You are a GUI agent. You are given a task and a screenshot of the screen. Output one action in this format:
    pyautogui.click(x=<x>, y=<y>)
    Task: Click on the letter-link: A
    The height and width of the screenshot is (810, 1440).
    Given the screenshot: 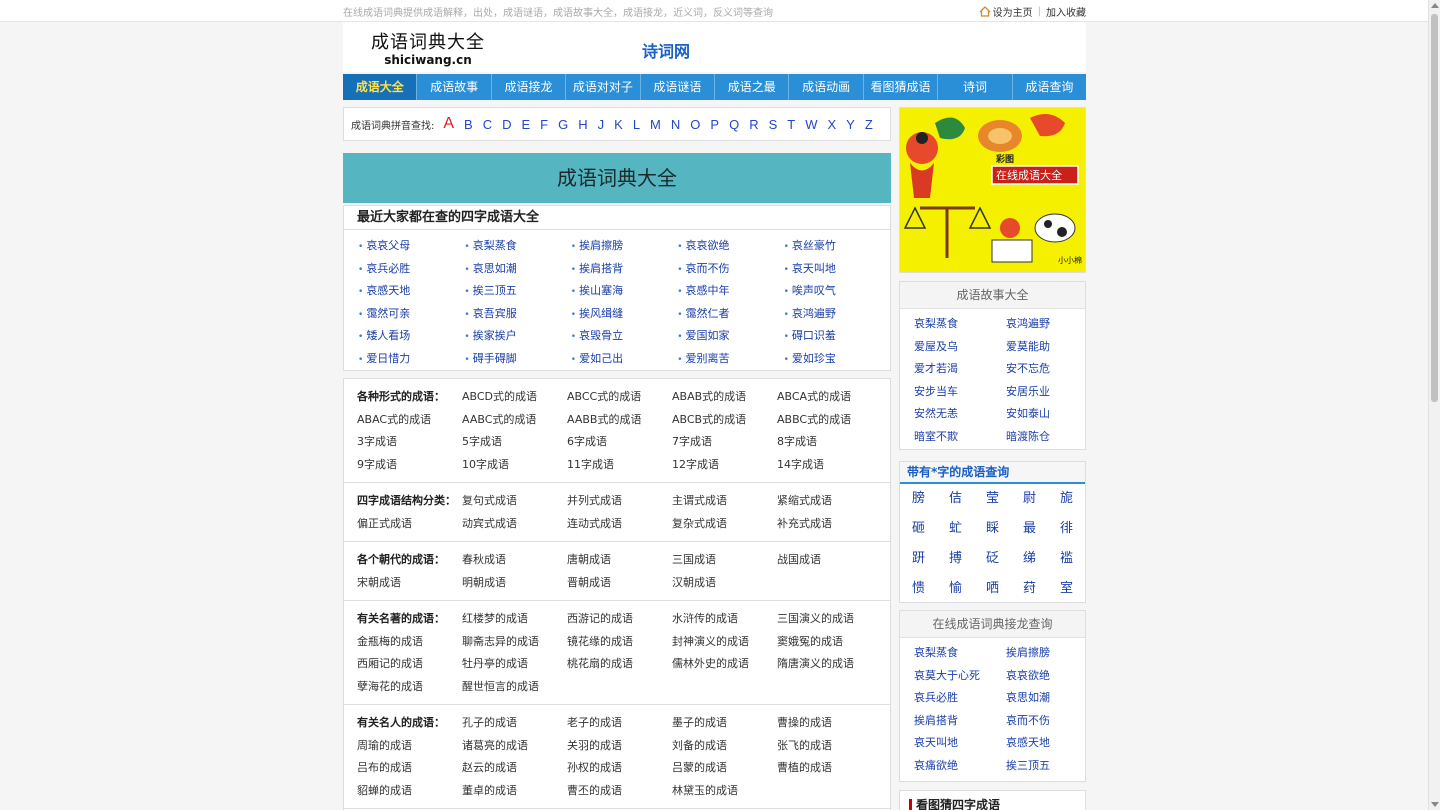 What is the action you would take?
    pyautogui.click(x=448, y=124)
    